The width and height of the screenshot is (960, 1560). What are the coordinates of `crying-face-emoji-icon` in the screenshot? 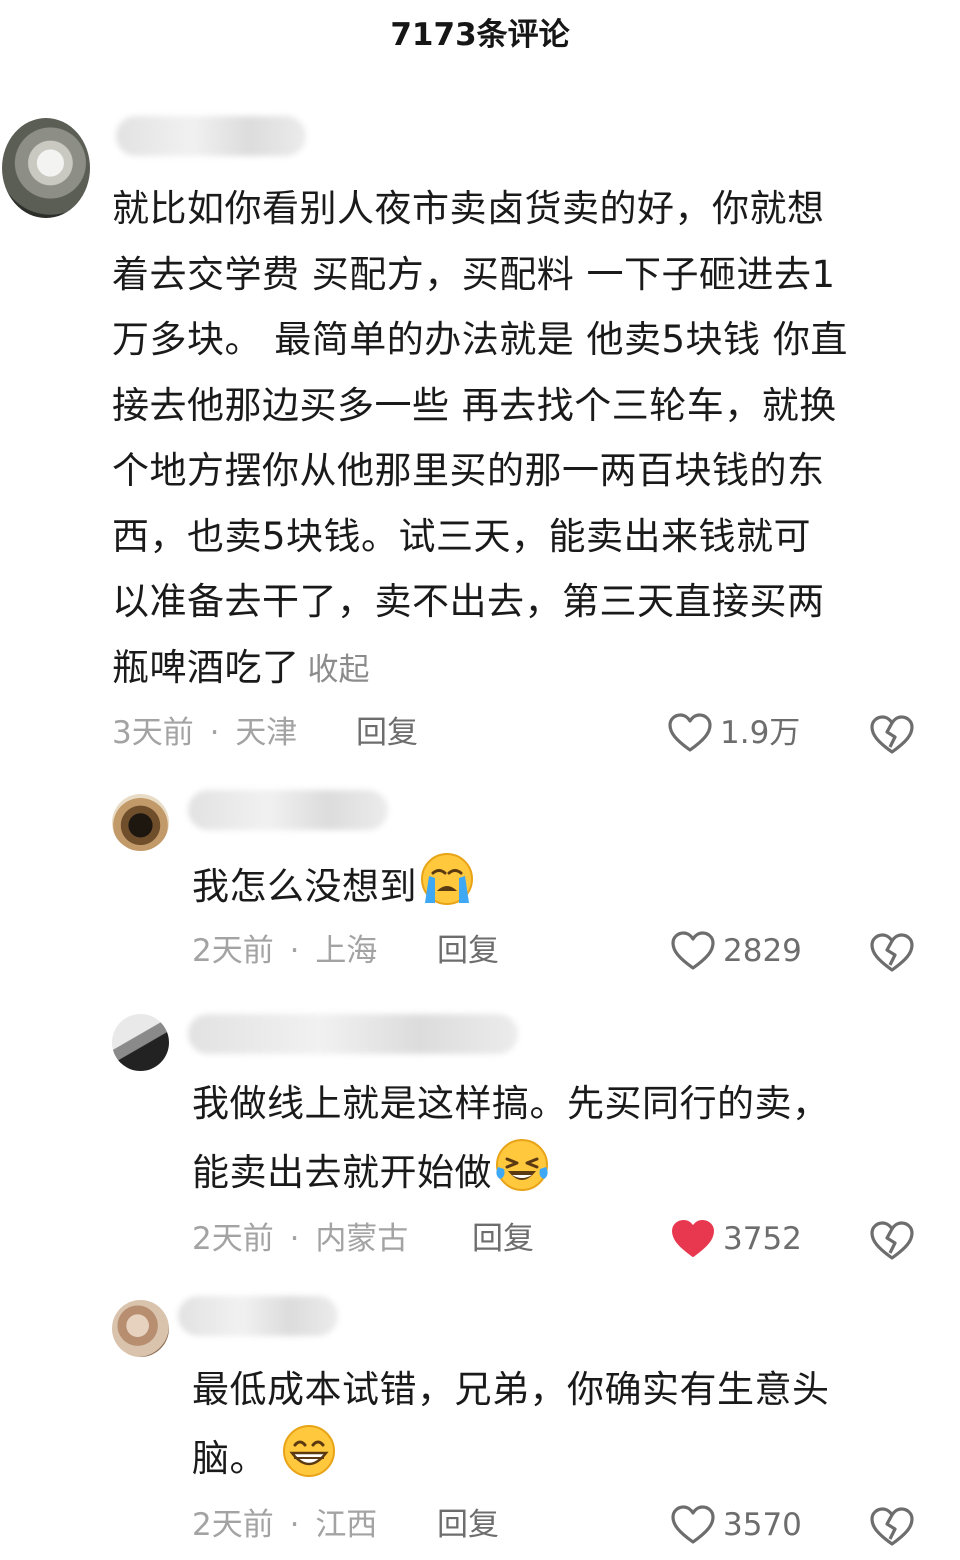 It's located at (447, 879).